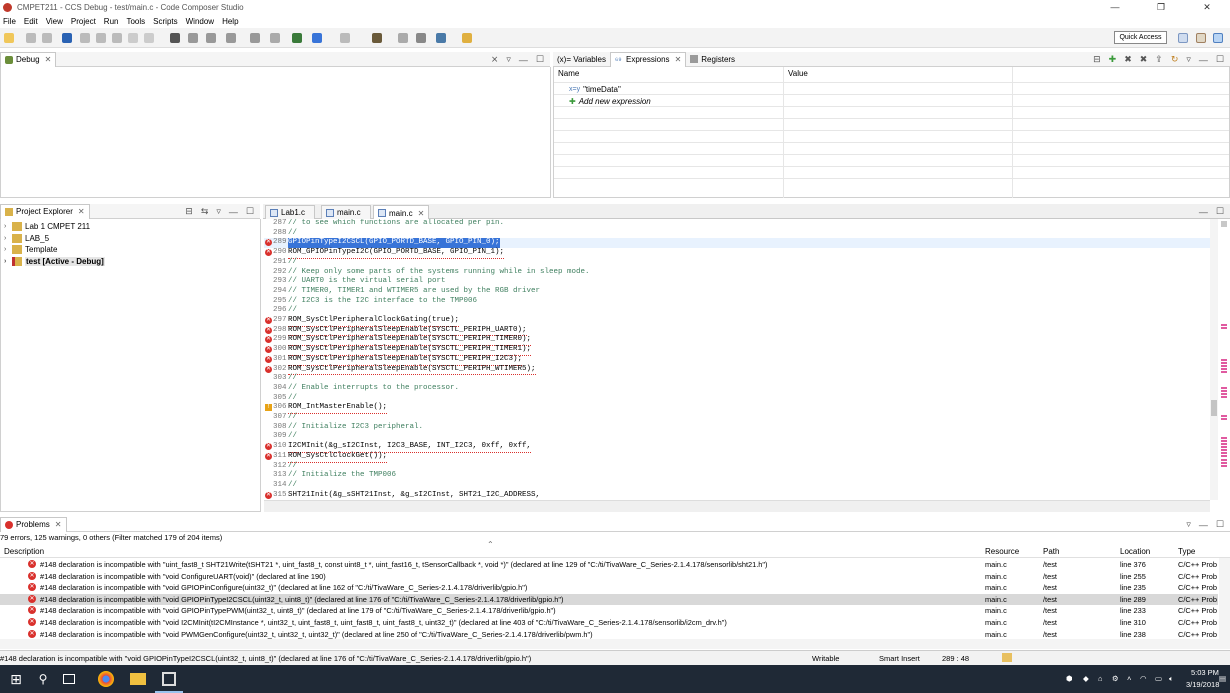 This screenshot has height=693, width=1230. Describe the element at coordinates (1183, 38) in the screenshot. I see `perspective-icon` at that location.